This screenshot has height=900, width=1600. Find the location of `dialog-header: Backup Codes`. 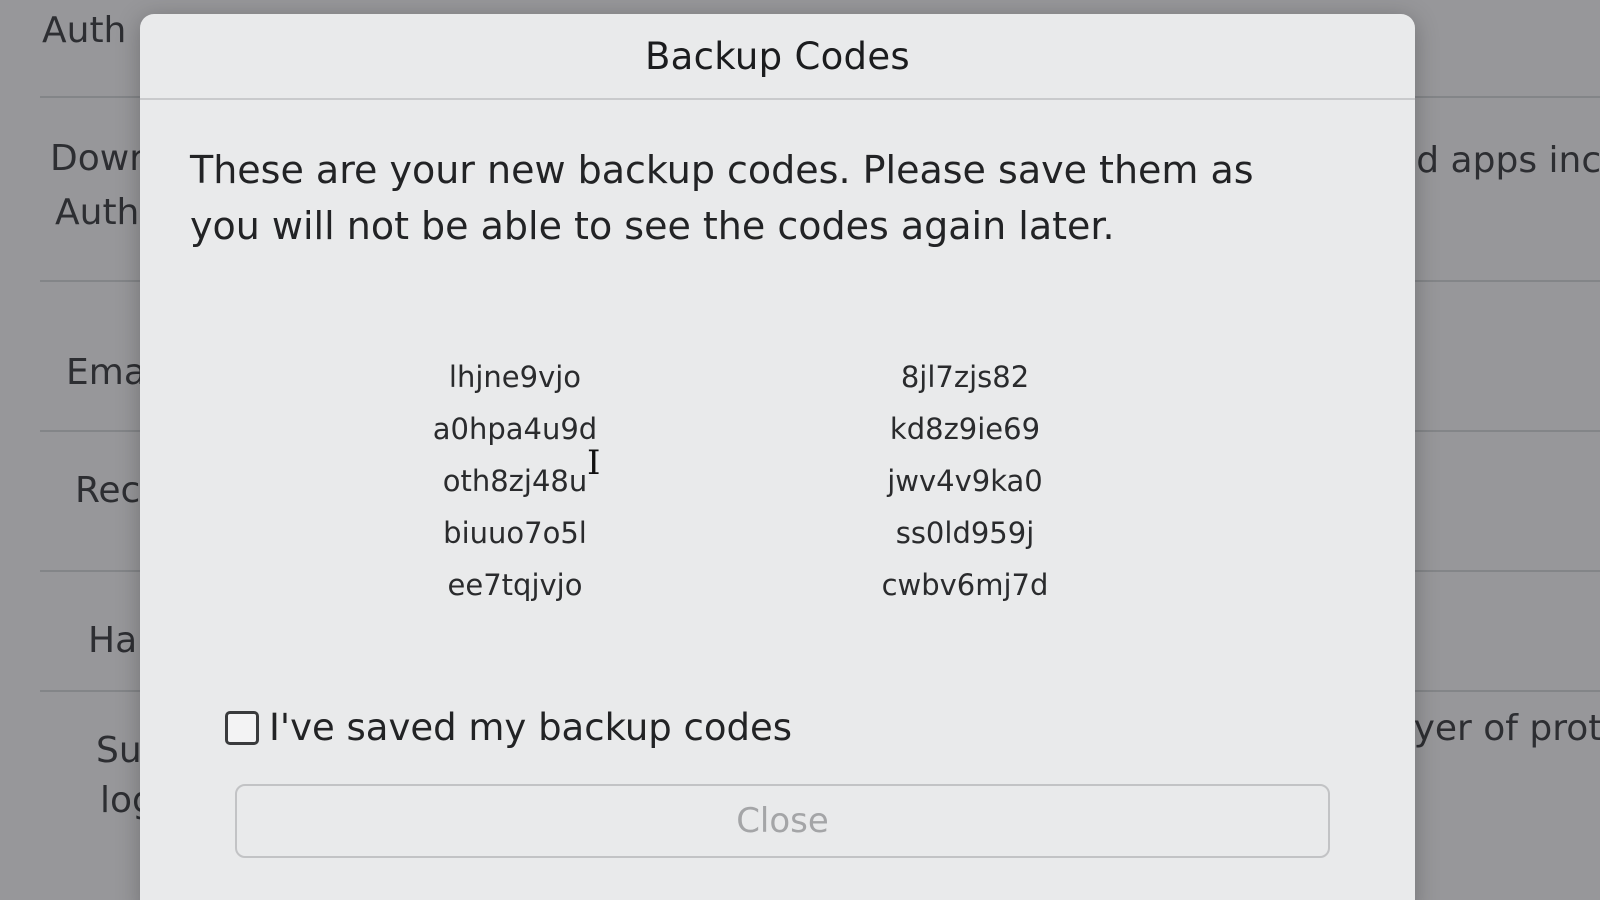

dialog-header: Backup Codes is located at coordinates (777, 57).